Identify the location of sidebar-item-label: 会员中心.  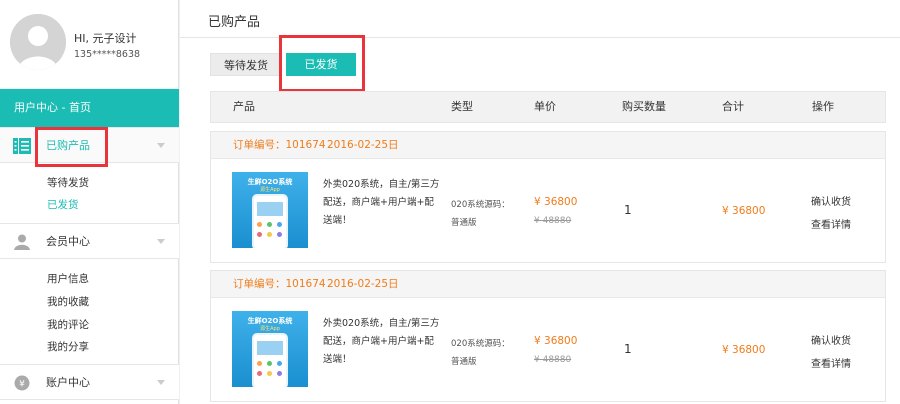
(68, 241).